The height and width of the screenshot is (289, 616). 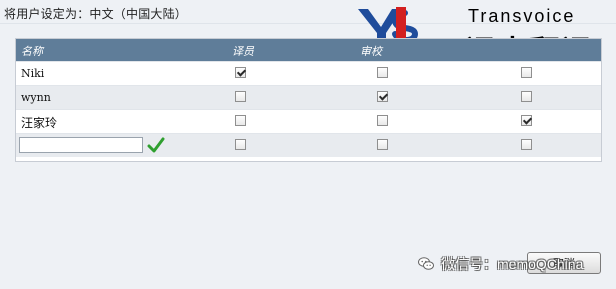 I want to click on table-row: wynn, so click(x=308, y=97).